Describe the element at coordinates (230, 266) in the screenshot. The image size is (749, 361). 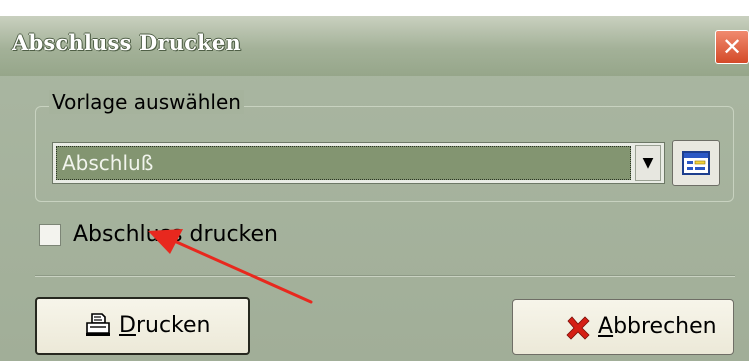
I see `annotation-arrow` at that location.